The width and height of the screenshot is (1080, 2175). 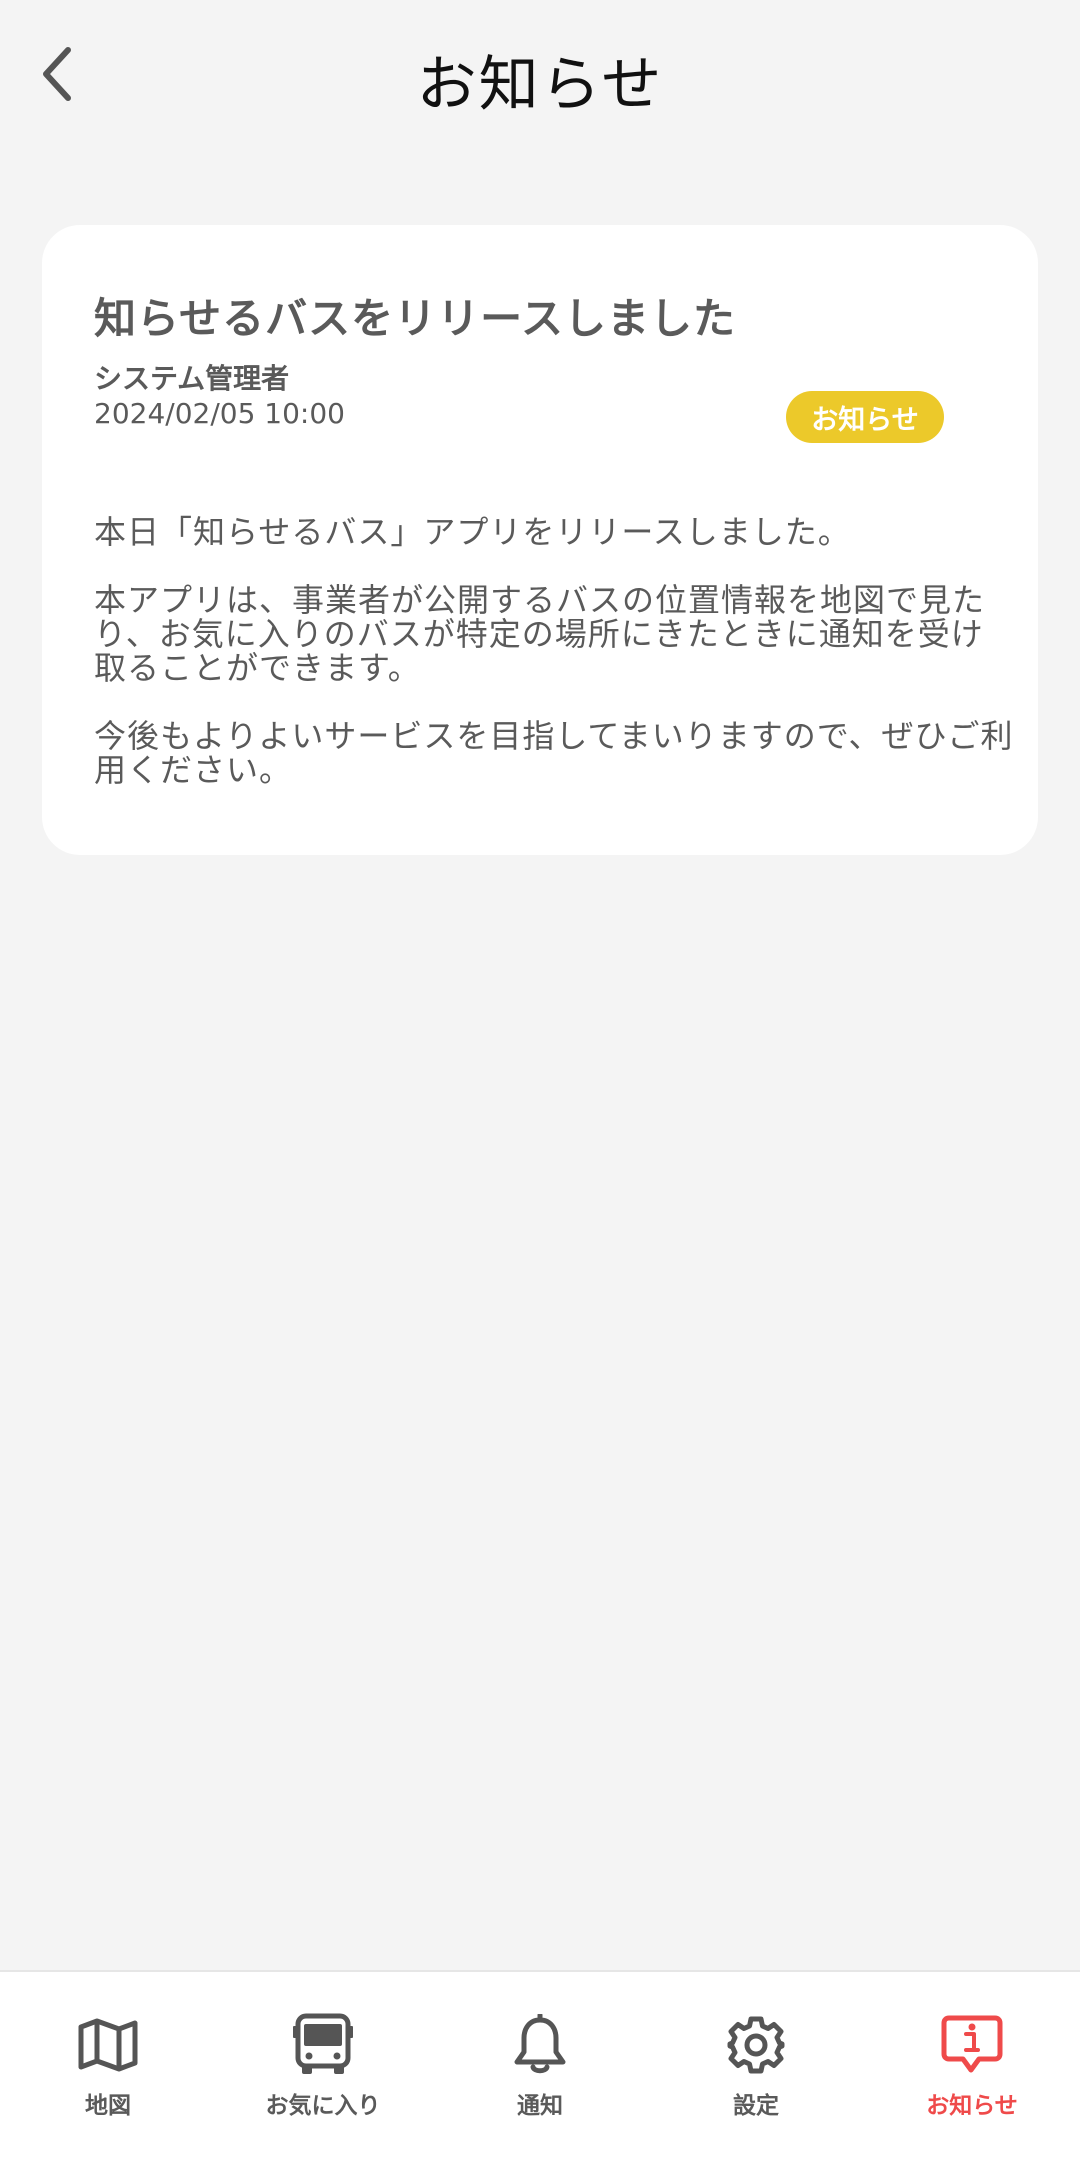 What do you see at coordinates (192, 378) in the screenshot?
I see `notice-author: システム管理者` at bounding box center [192, 378].